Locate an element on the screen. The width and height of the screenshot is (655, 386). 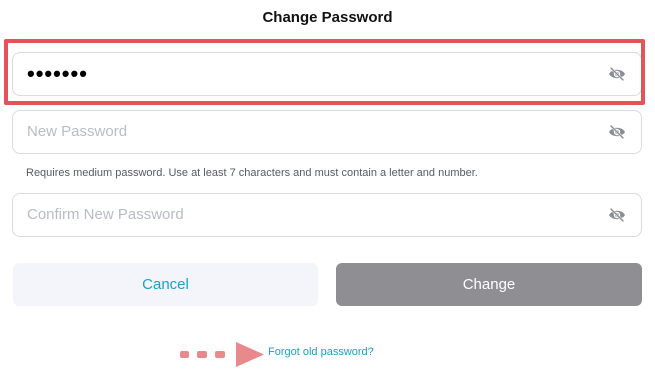
new-password-placeholder: New Password is located at coordinates (77, 131).